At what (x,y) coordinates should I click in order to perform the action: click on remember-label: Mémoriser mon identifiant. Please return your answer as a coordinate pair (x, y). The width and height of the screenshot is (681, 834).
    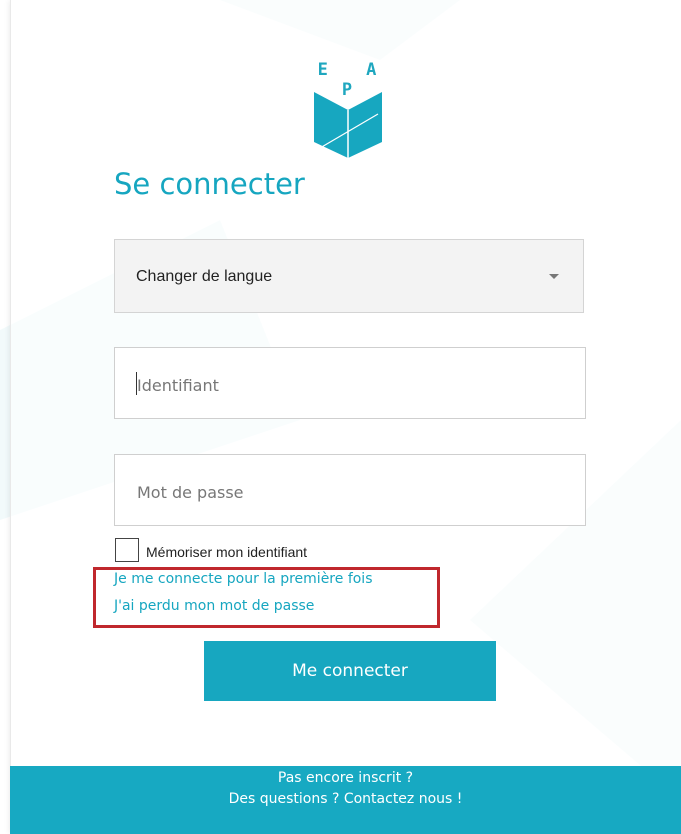
    Looking at the image, I should click on (227, 552).